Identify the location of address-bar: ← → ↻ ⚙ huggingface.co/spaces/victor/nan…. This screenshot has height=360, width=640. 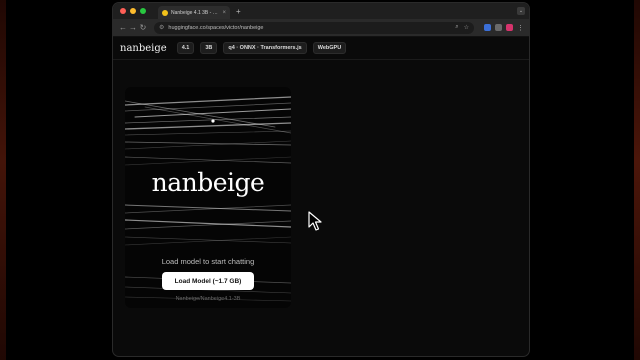
(321, 28).